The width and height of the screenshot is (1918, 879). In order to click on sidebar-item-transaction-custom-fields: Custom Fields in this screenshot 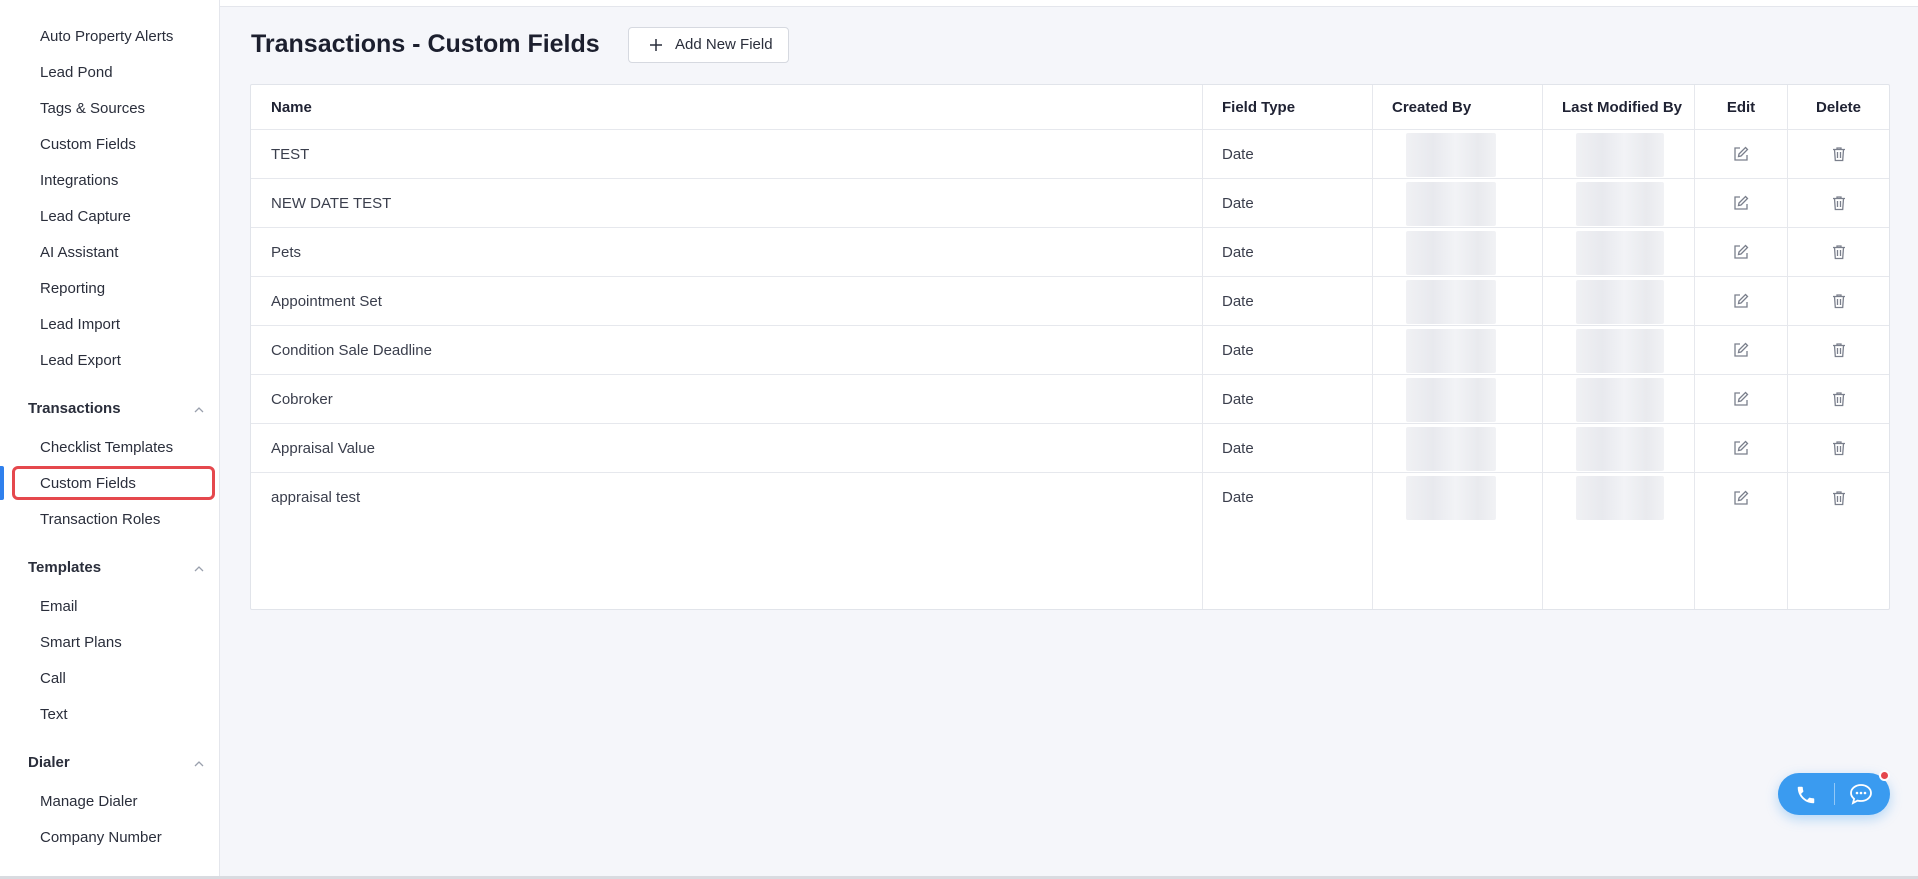, I will do `click(88, 484)`.